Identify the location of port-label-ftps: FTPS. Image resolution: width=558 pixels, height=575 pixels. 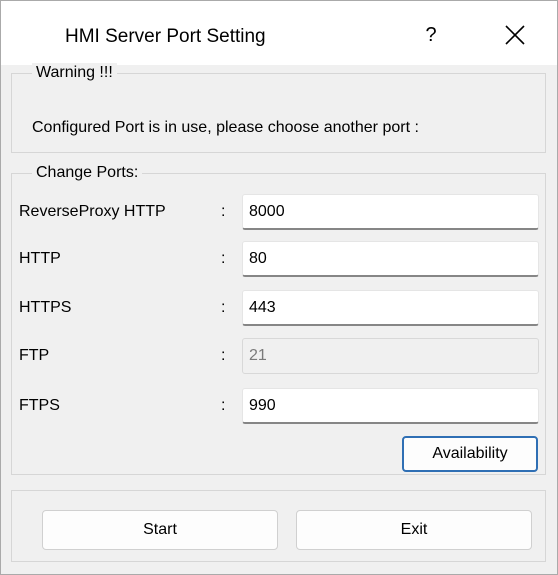
(39, 405).